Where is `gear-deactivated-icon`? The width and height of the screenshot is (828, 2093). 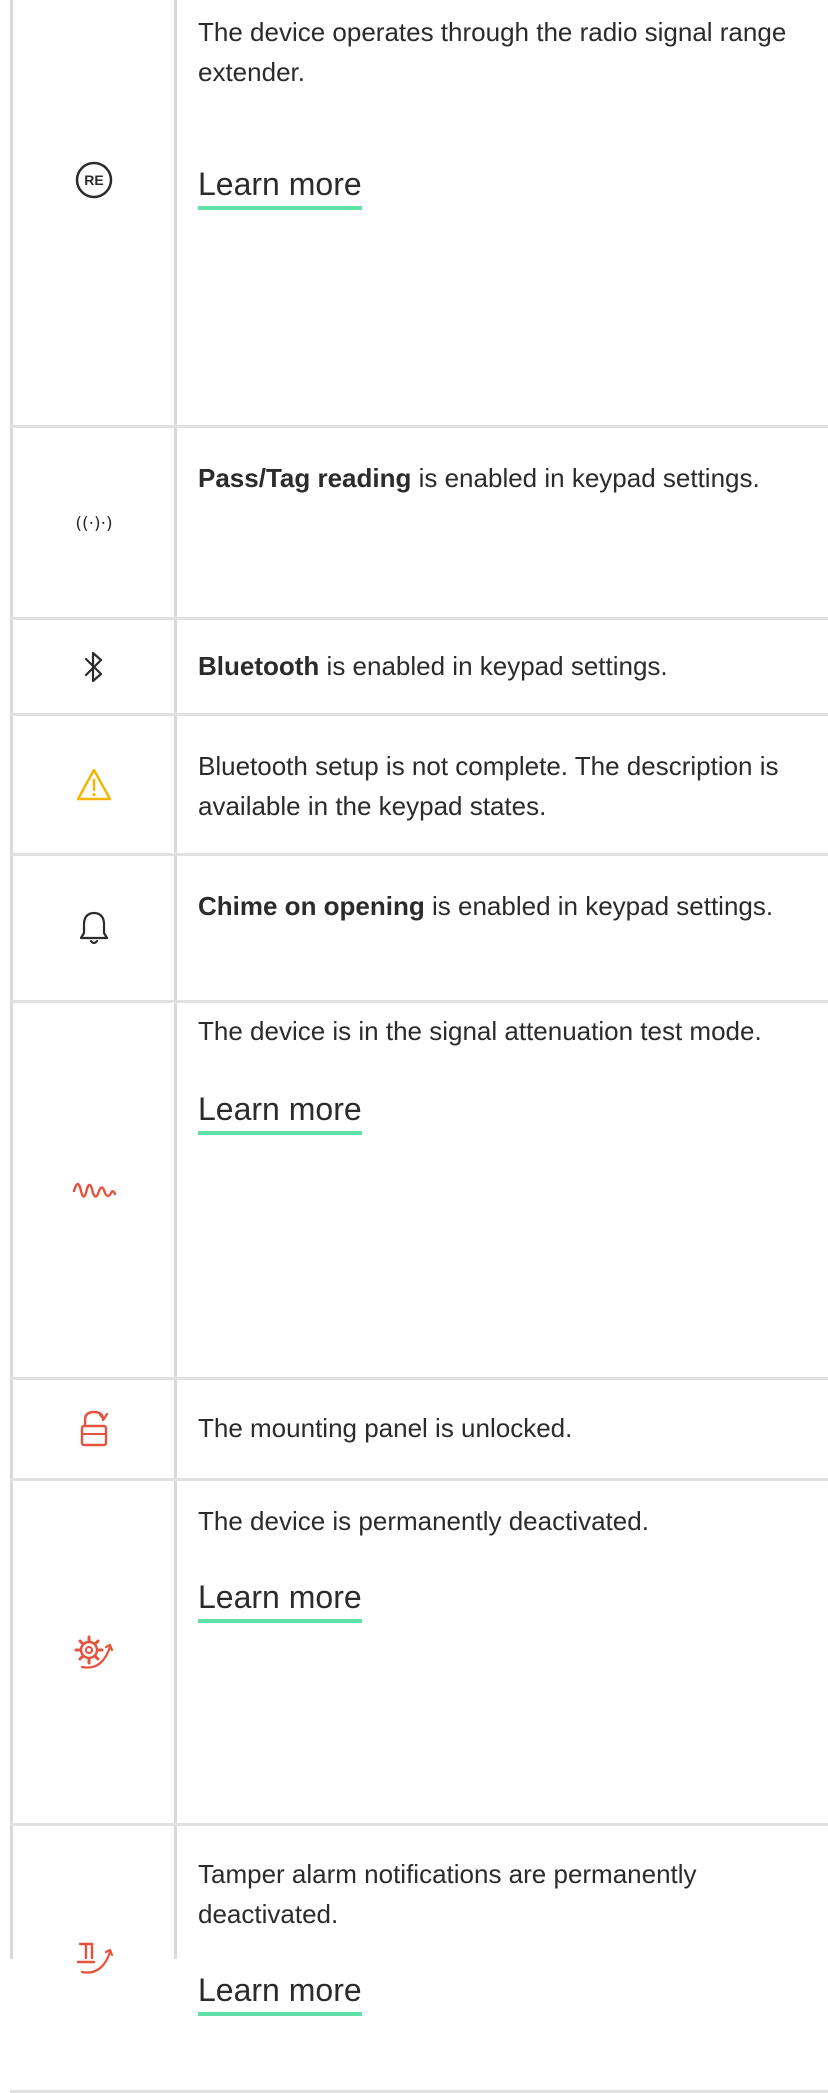 gear-deactivated-icon is located at coordinates (94, 1652).